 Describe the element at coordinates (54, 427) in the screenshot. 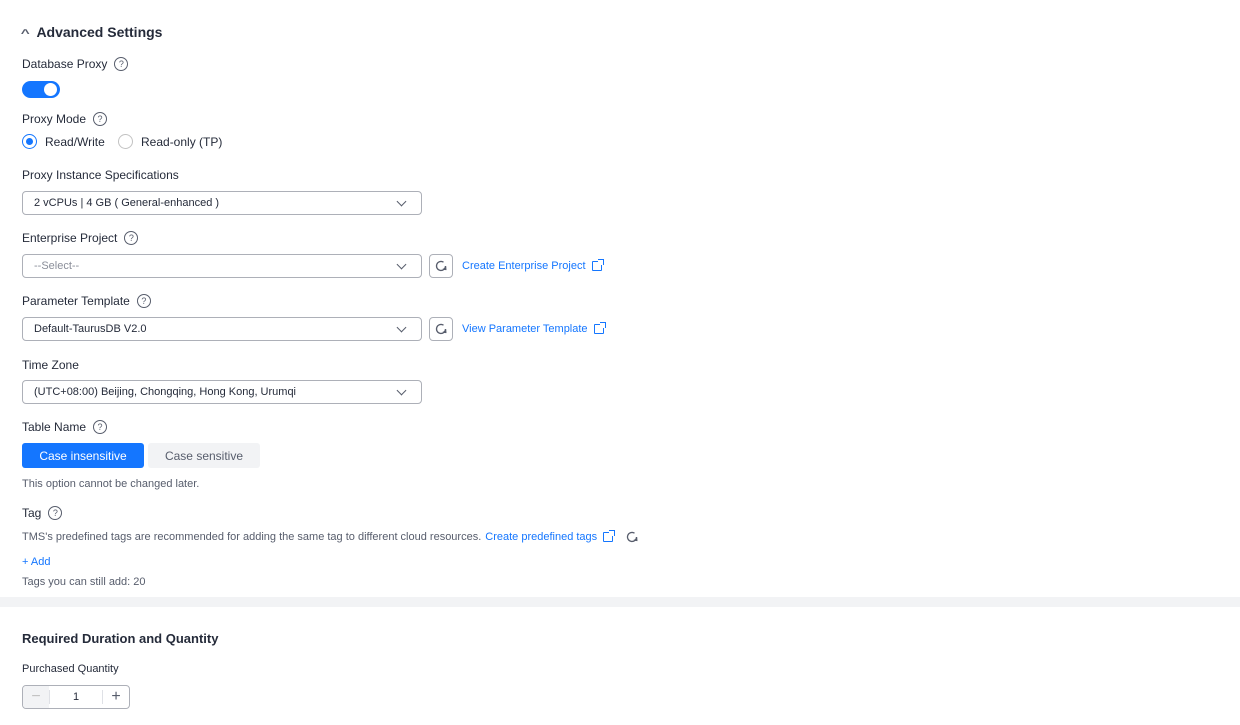

I see `table-name-text: Table Name` at that location.